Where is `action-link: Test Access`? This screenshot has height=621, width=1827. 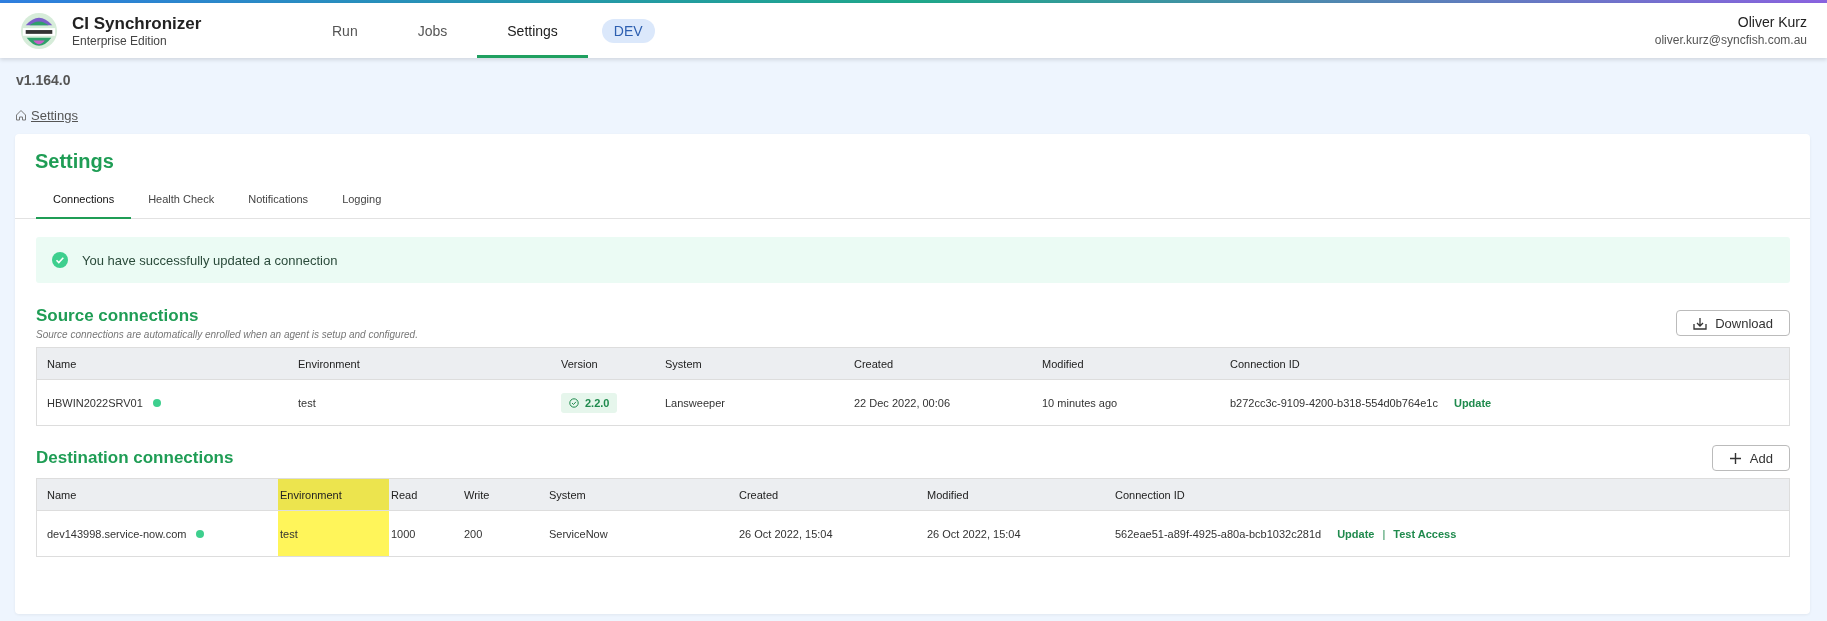
action-link: Test Access is located at coordinates (1425, 533).